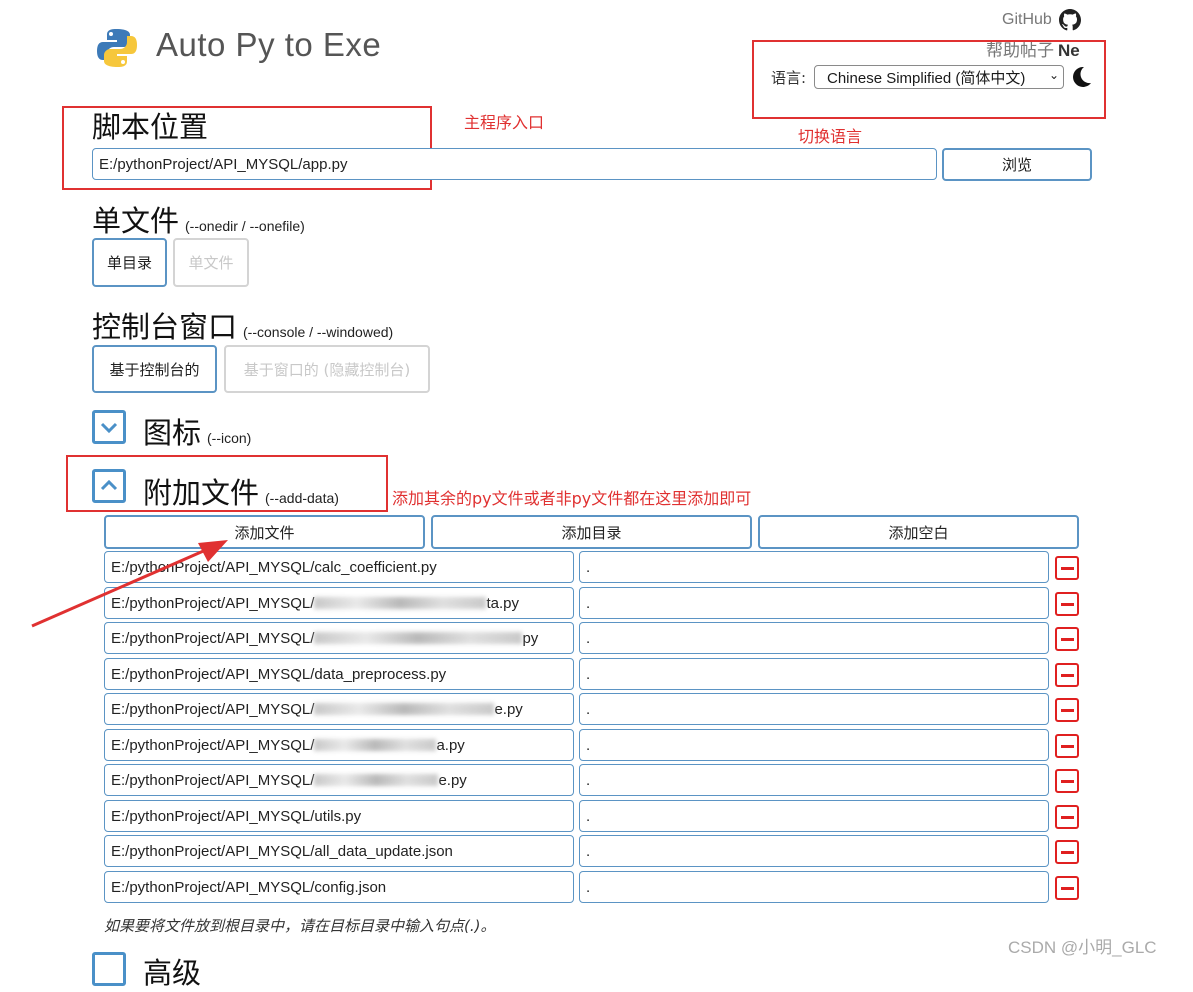  I want to click on data-source-suffix: py, so click(530, 638).